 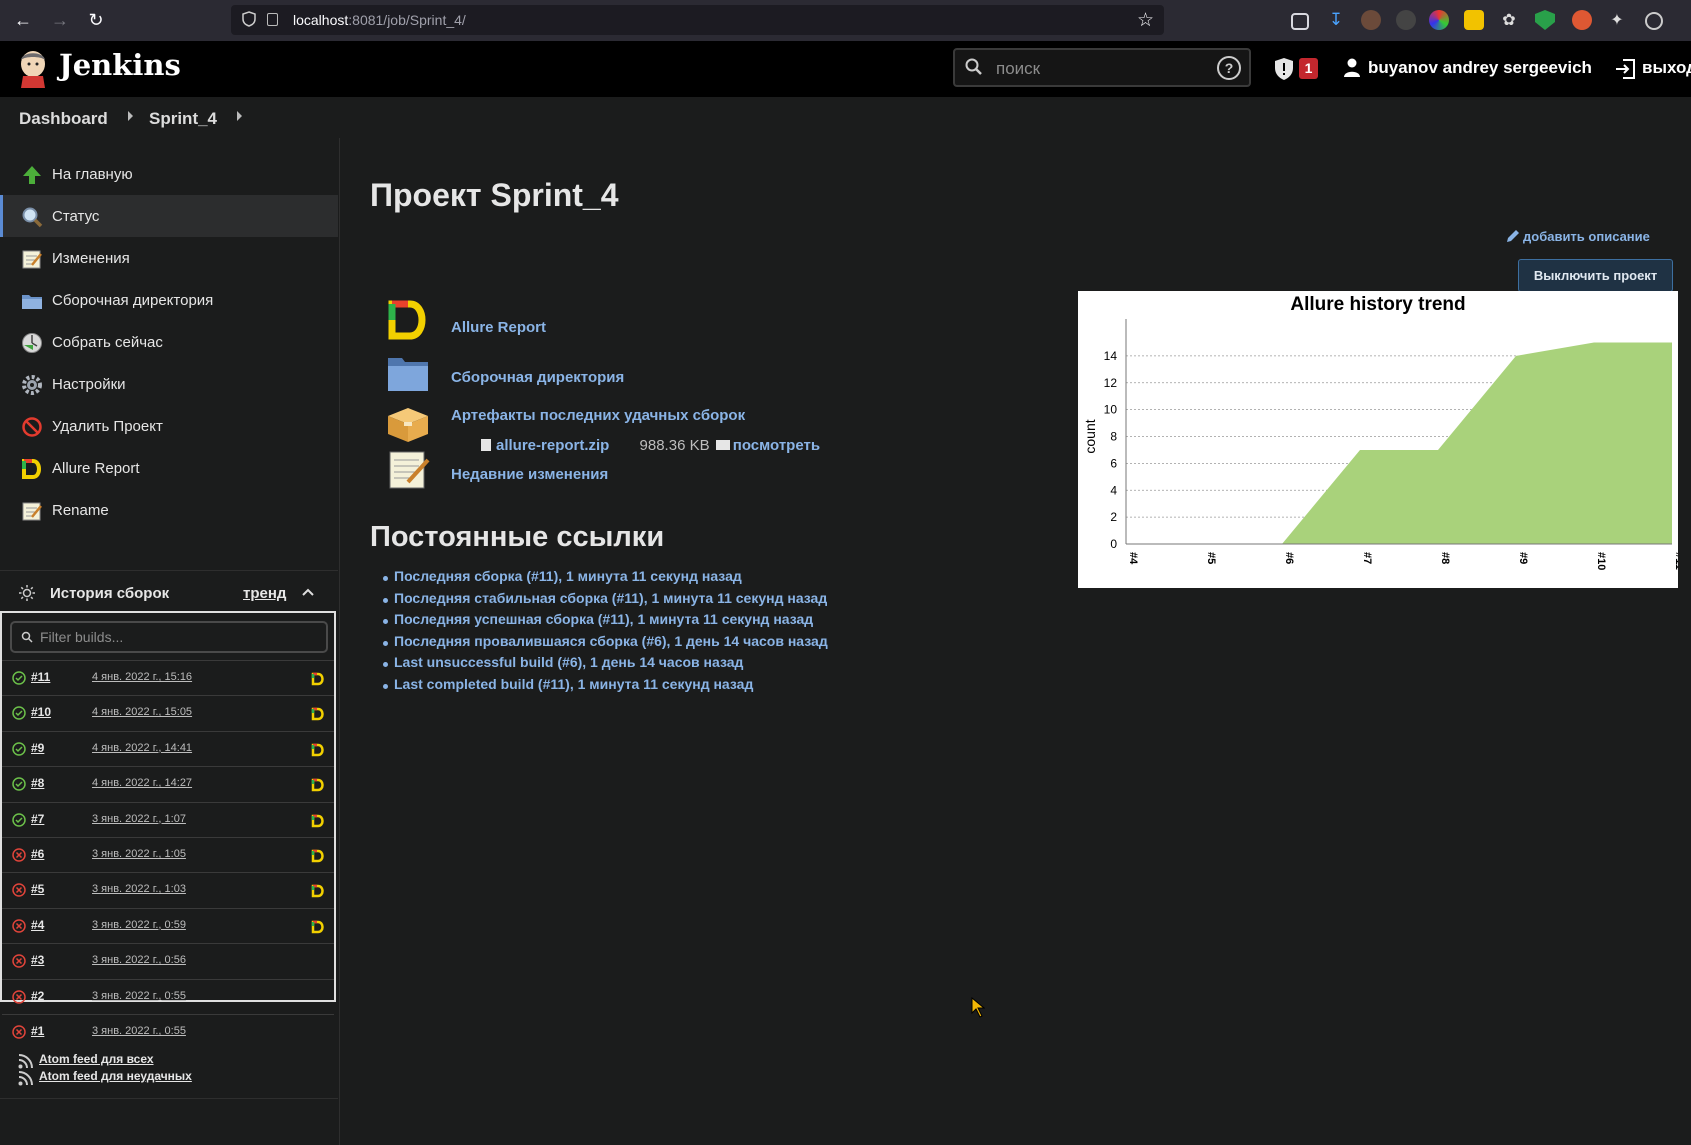 I want to click on artifact-file-link: allure-report.zip, so click(x=552, y=445).